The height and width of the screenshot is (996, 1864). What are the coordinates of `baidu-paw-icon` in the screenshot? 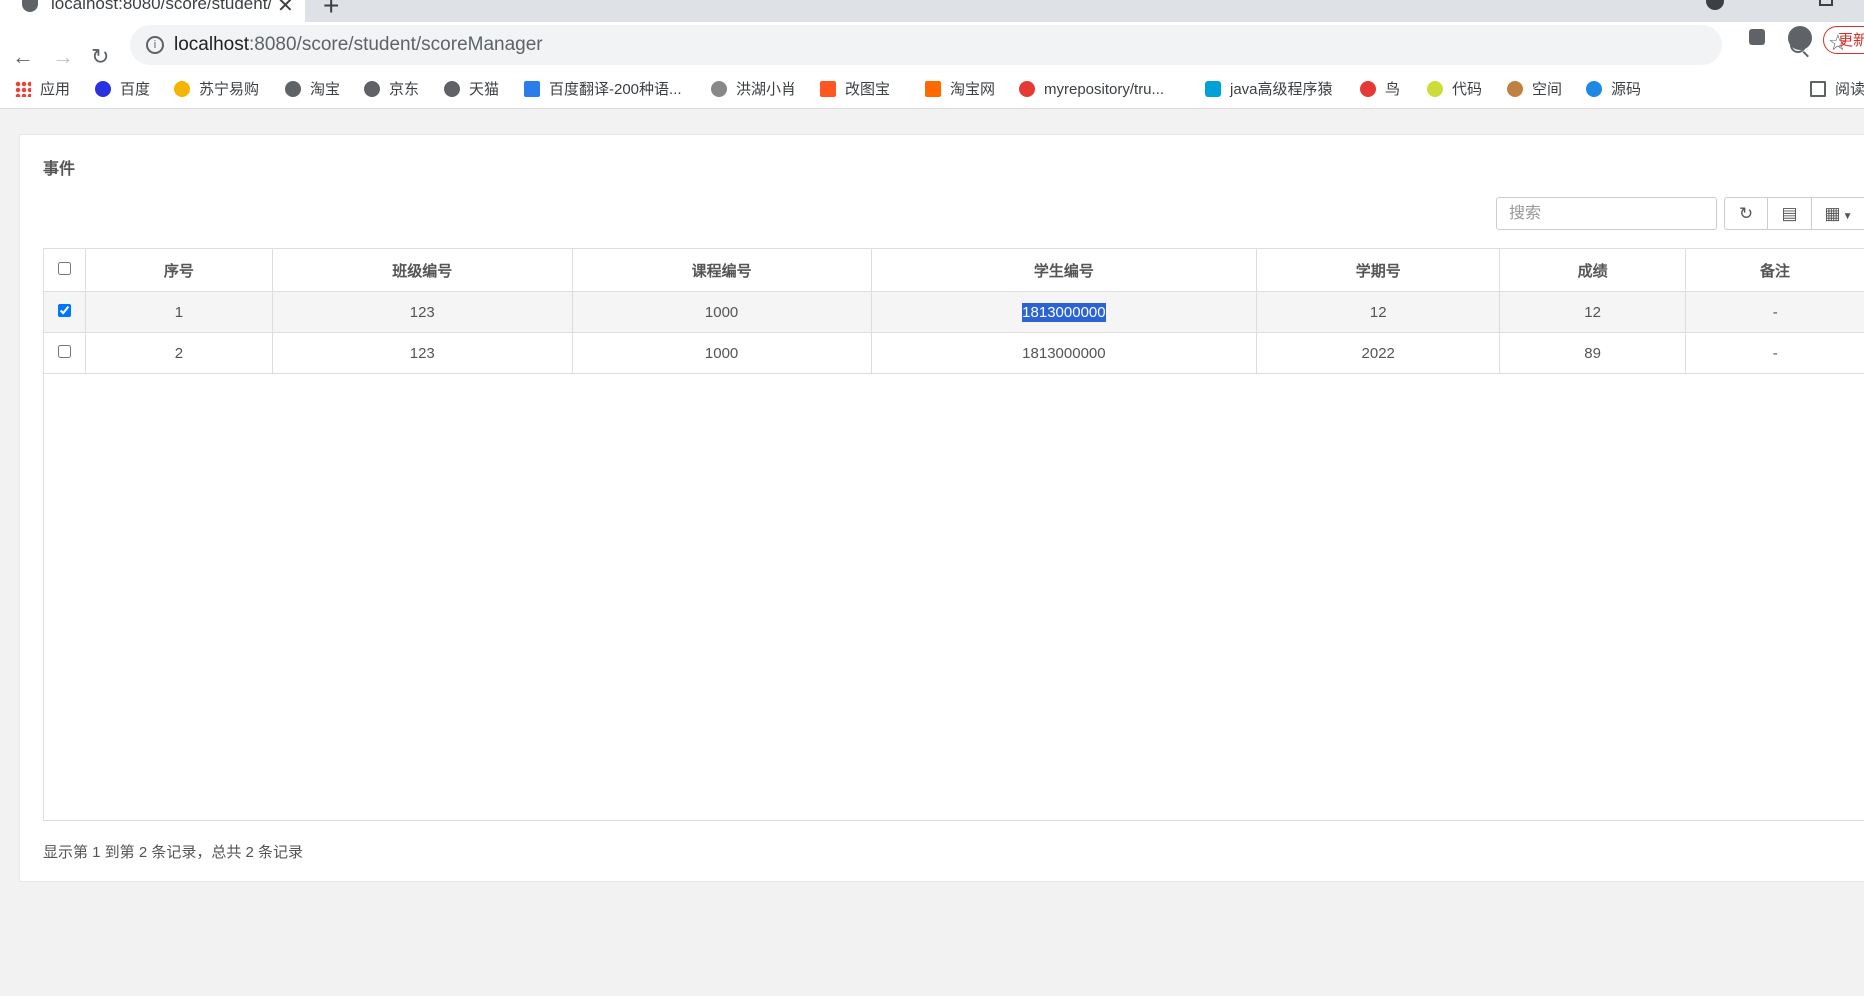 It's located at (103, 89).